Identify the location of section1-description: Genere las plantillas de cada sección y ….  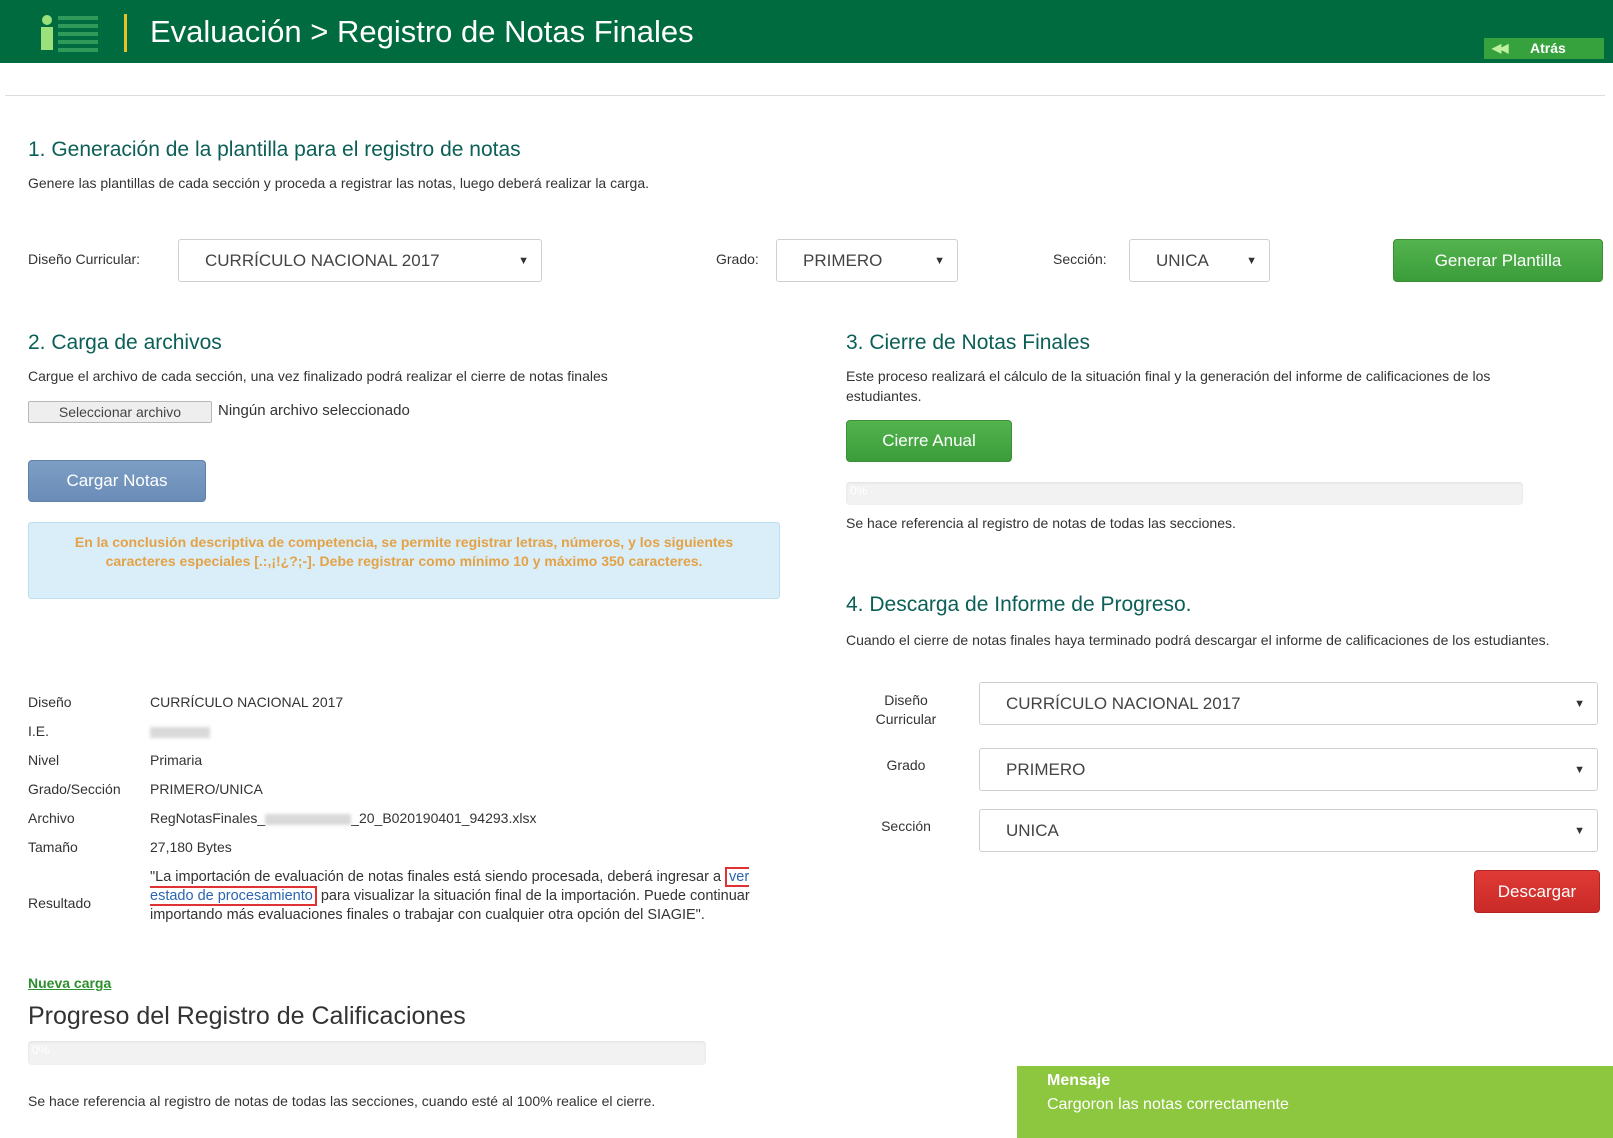
(339, 183).